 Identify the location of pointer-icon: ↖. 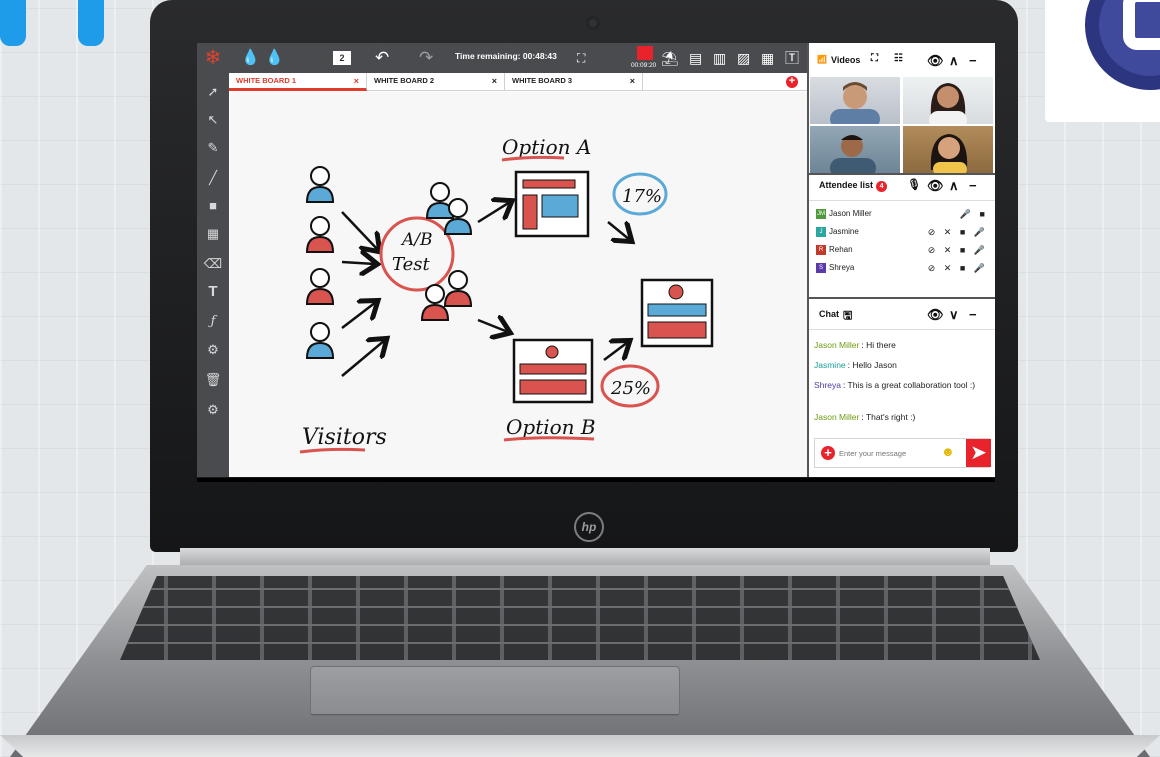
(213, 120).